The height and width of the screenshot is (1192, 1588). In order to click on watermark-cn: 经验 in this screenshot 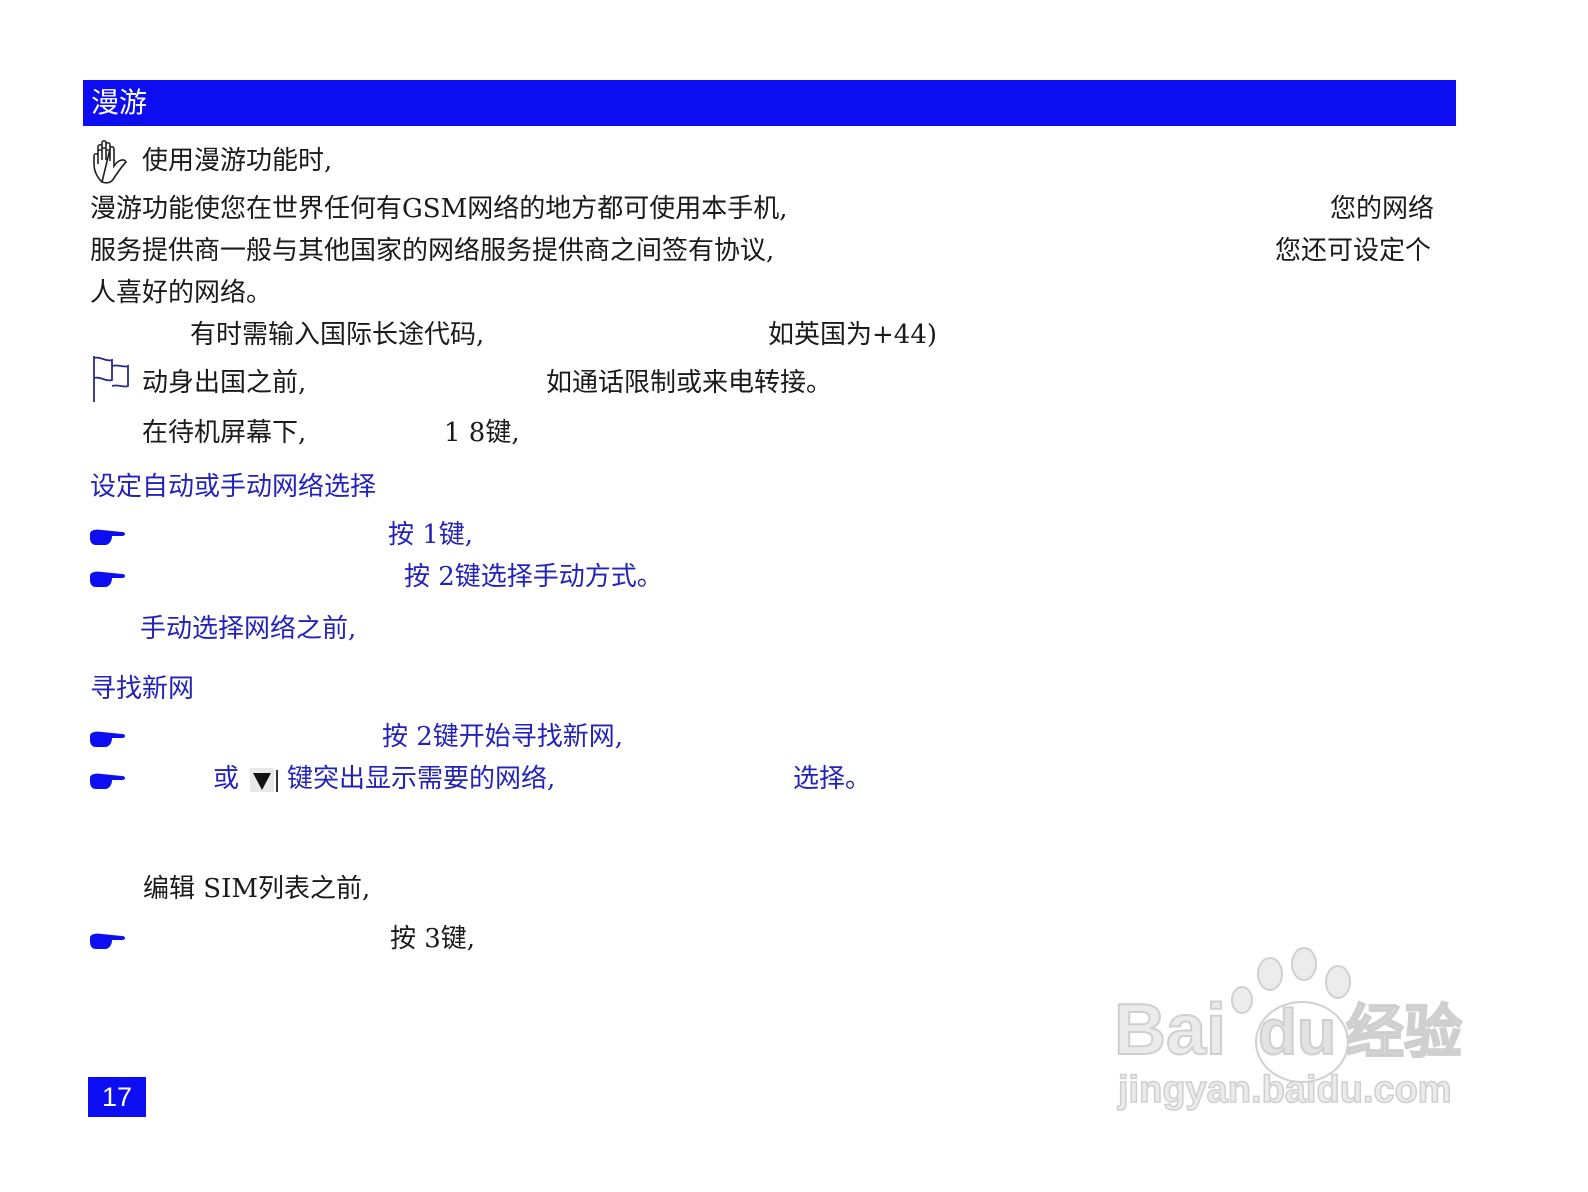, I will do `click(1404, 1032)`.